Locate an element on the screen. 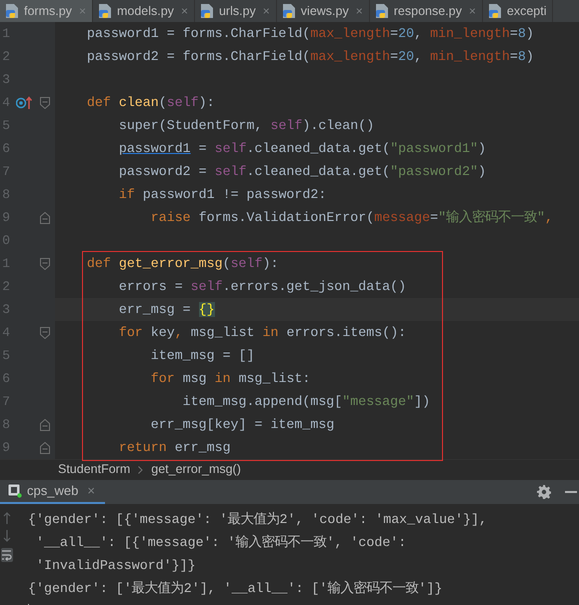  console-output-line: {'gender': [{'message': '最大值为2', 'code': 'max_value'}], is located at coordinates (257, 519).